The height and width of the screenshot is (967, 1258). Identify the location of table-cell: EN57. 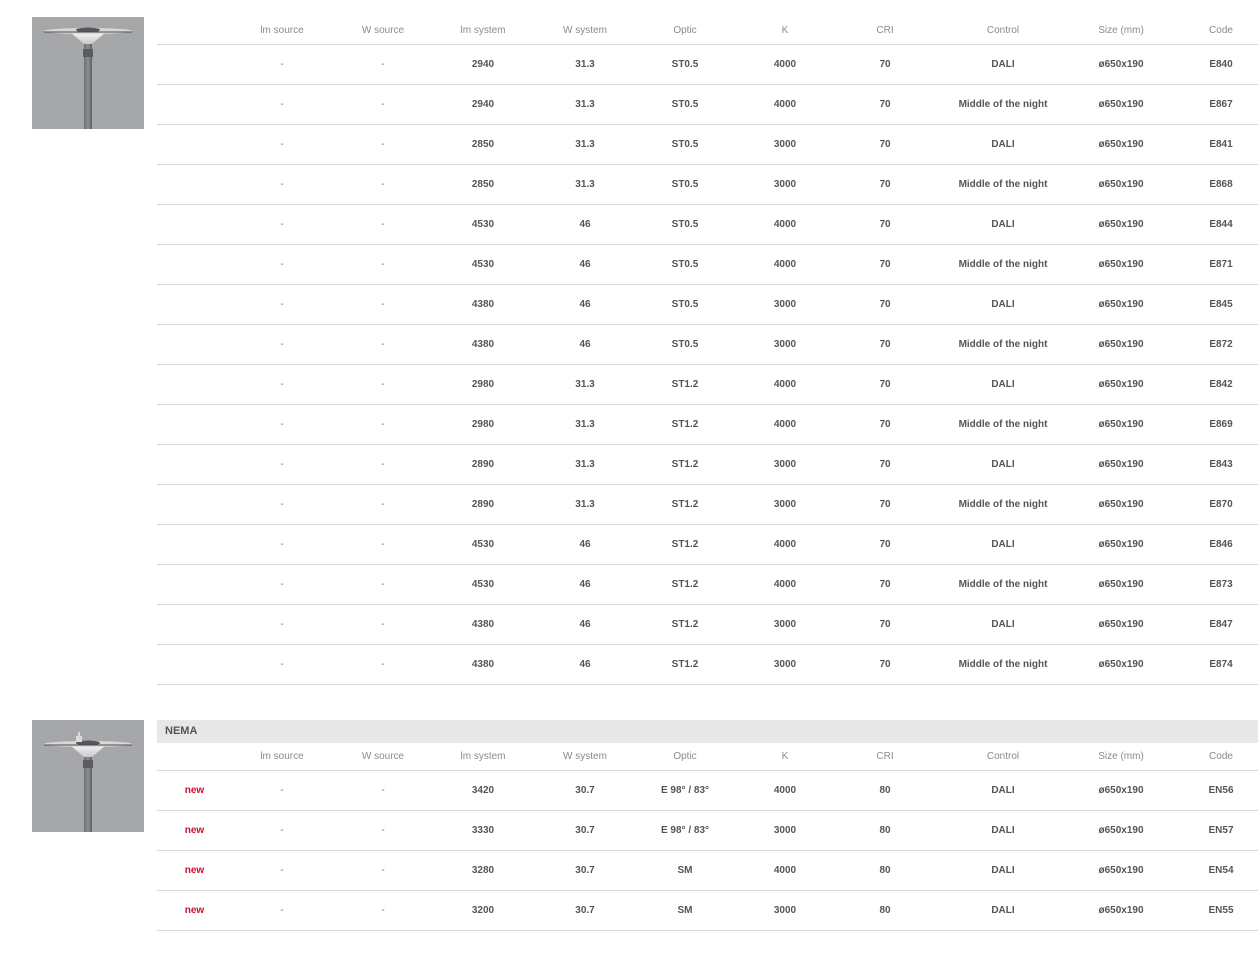
(1221, 830).